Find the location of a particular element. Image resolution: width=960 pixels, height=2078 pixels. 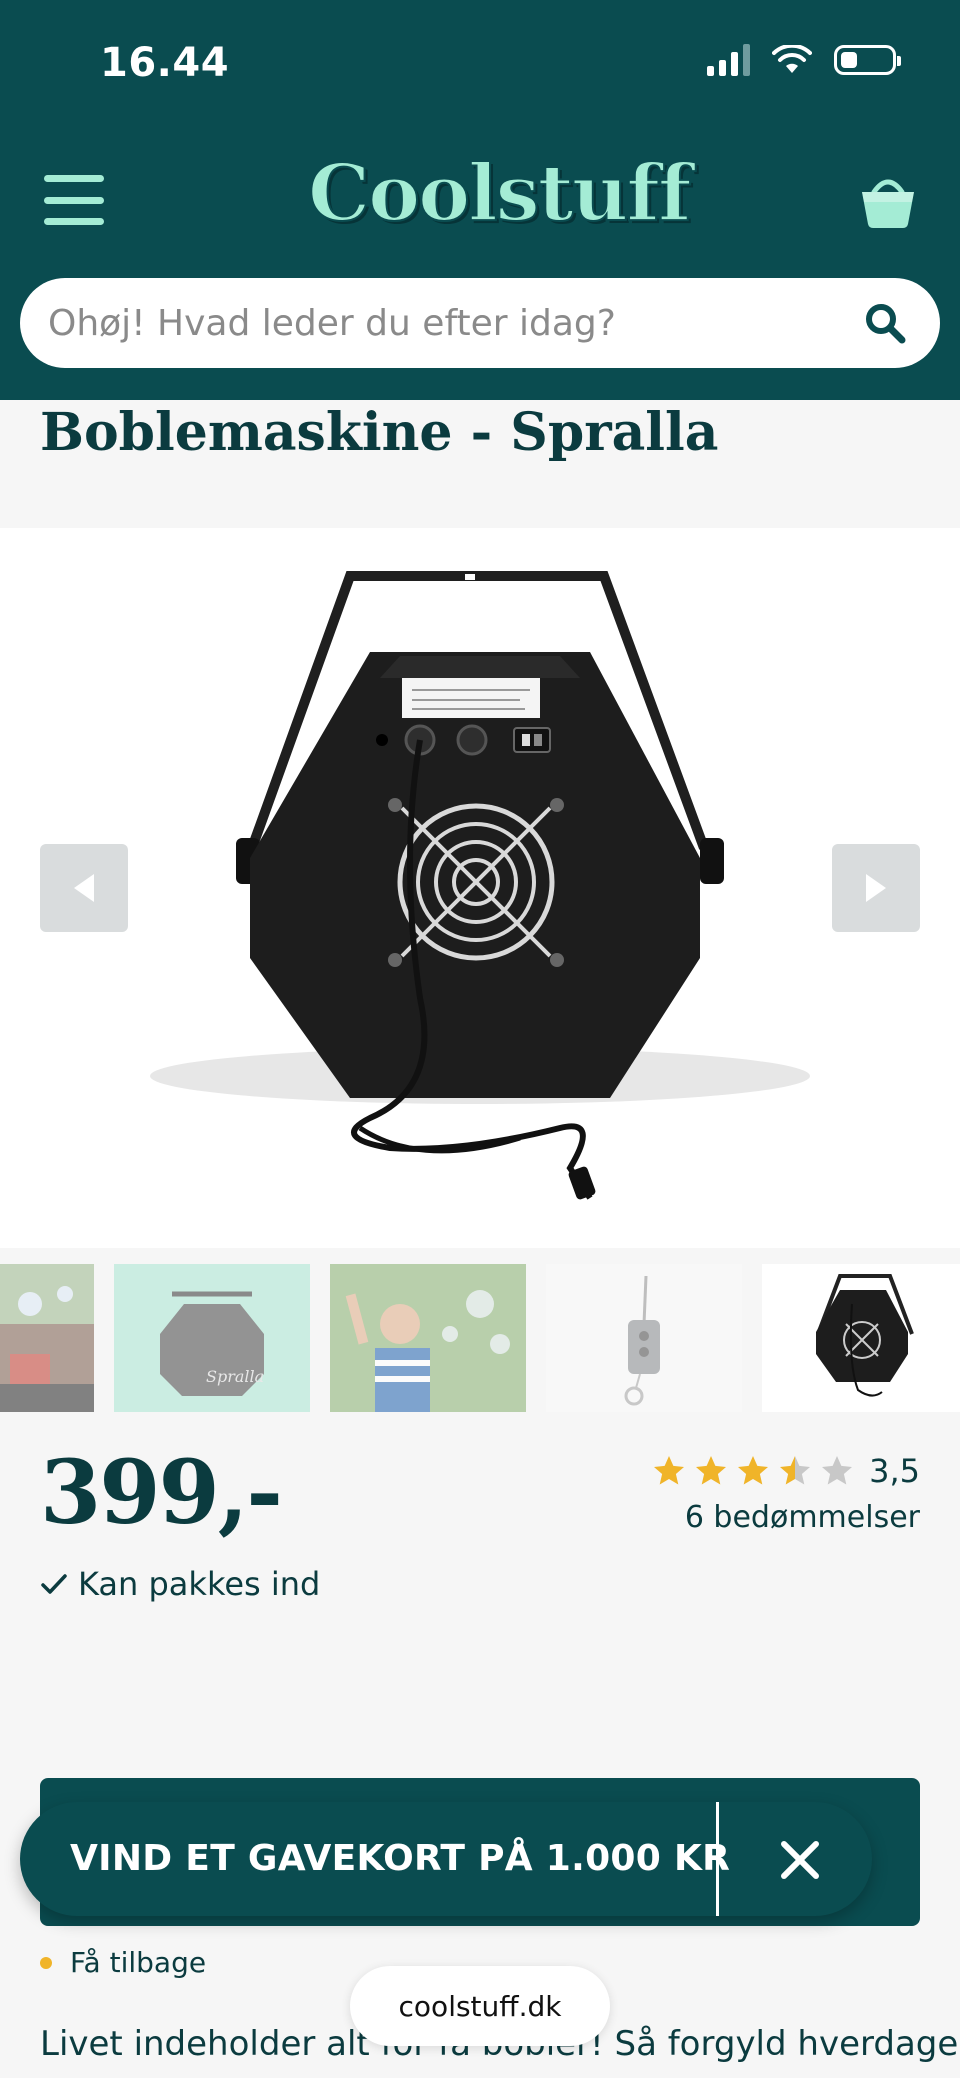

product-title: Boblemaskine - Spralla is located at coordinates (379, 432).